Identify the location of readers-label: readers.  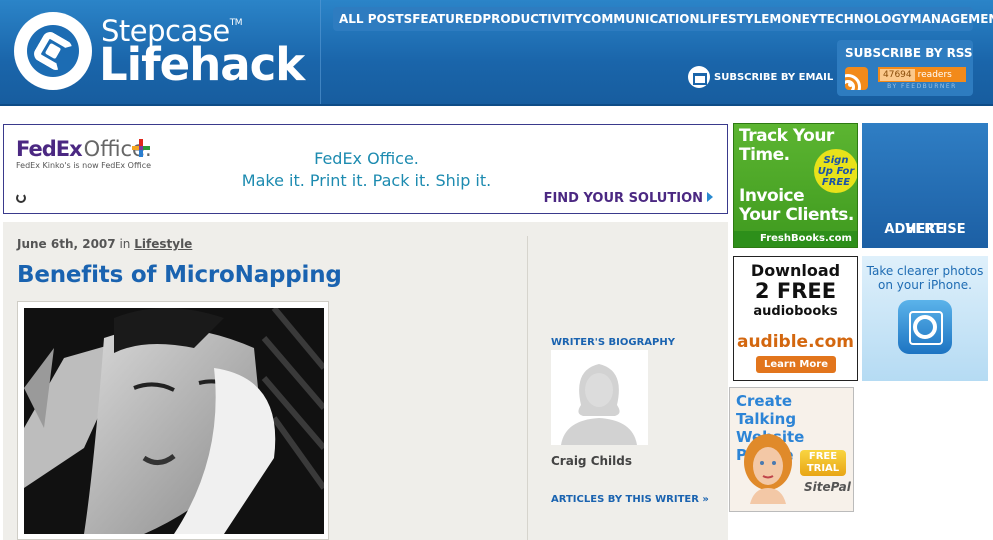
(934, 74).